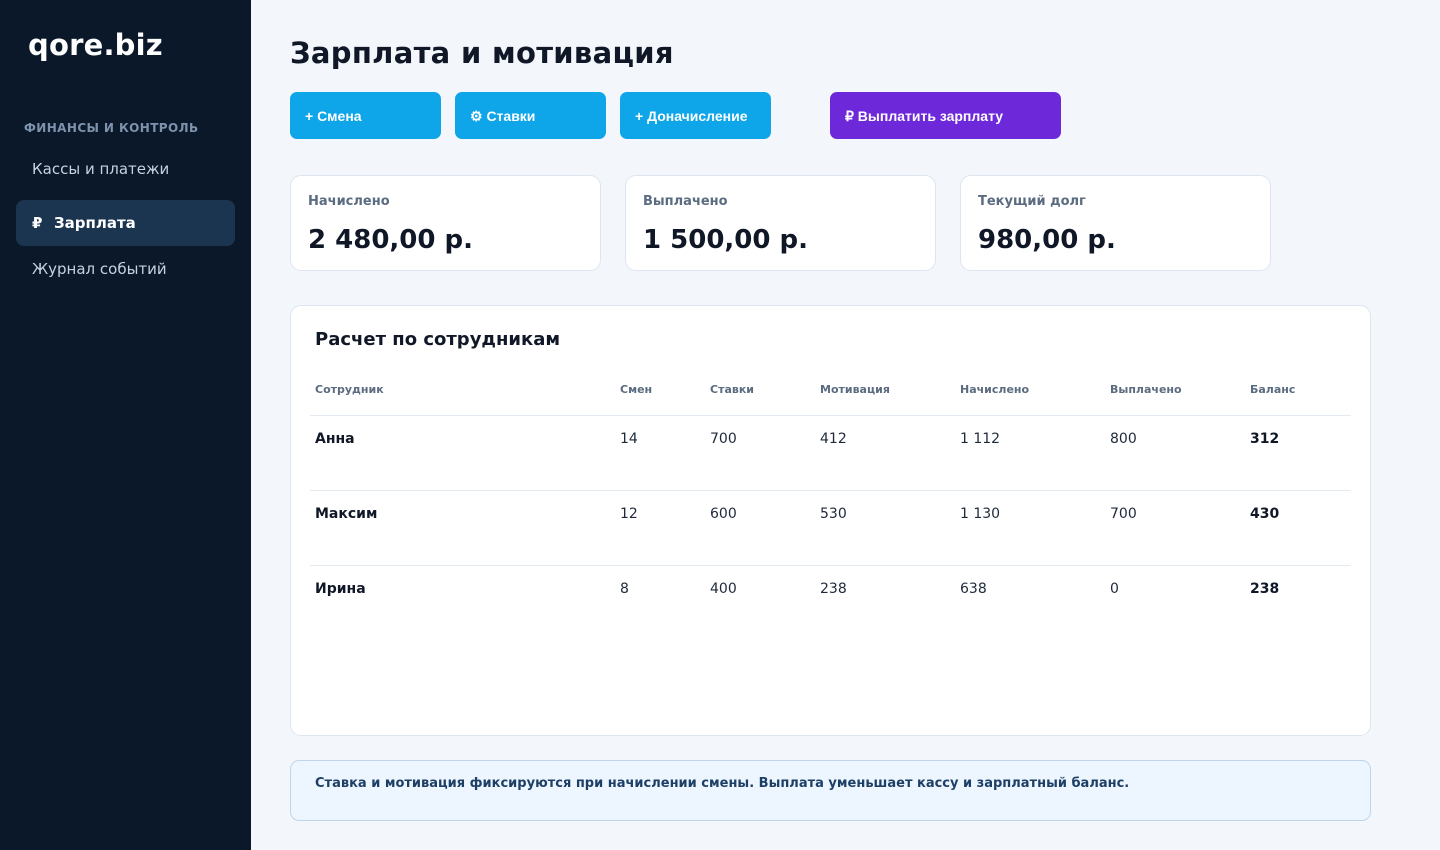  I want to click on rates-button: ⚙ Ставки, so click(530, 115).